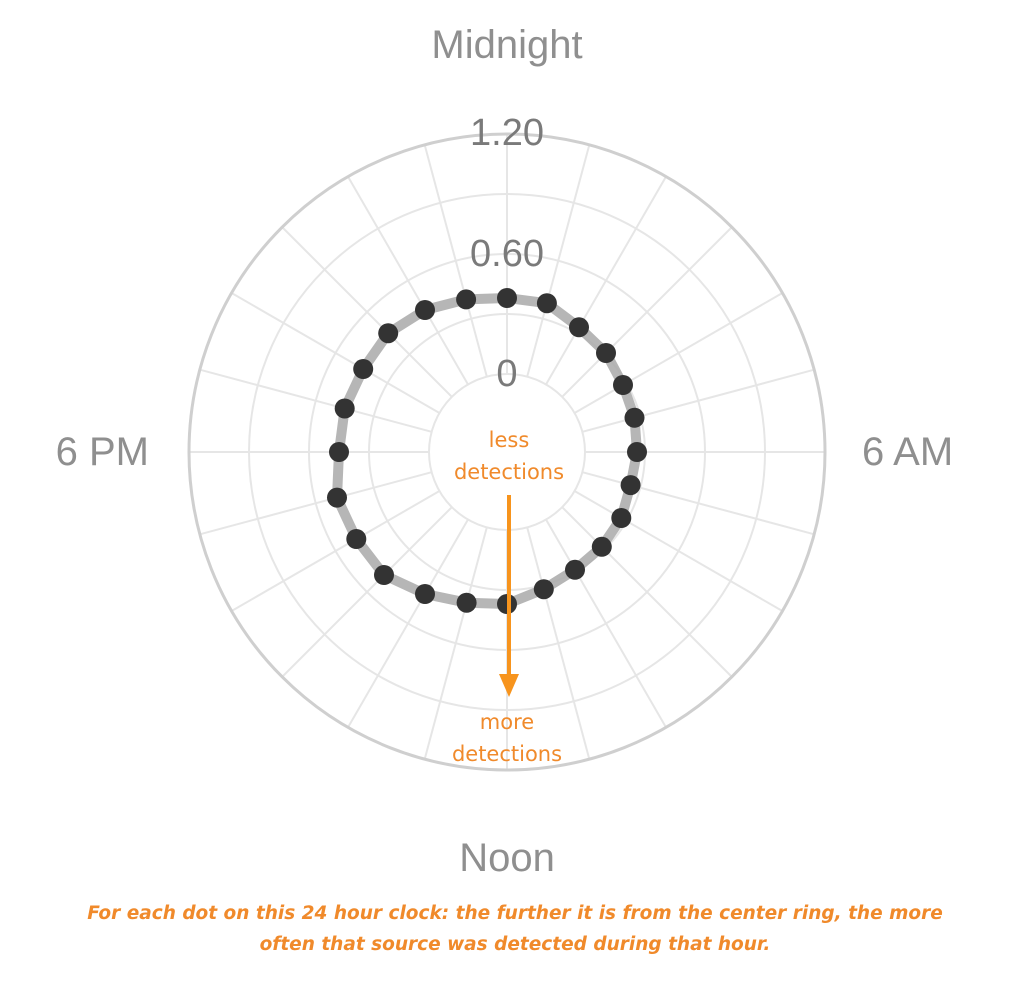 Image resolution: width=1030 pixels, height=993 pixels. I want to click on radial-tick-0-60: 0.60, so click(507, 254).